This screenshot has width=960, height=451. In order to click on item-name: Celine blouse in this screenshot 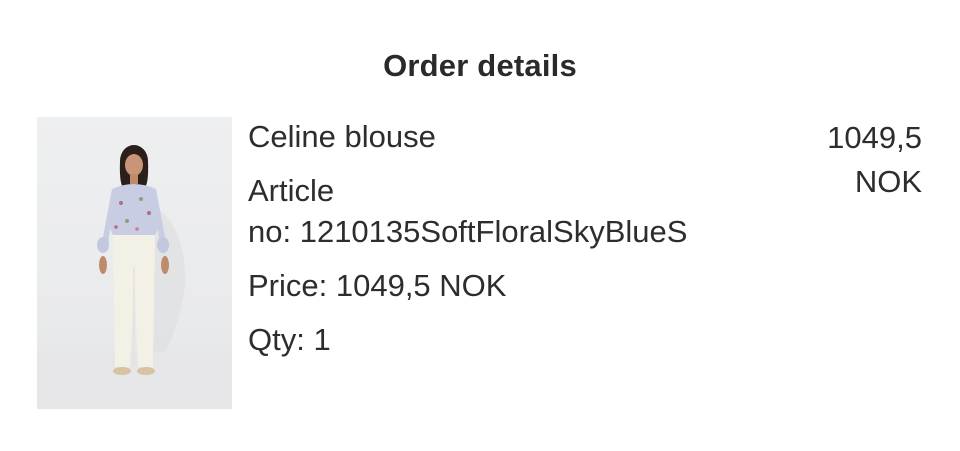, I will do `click(508, 136)`.